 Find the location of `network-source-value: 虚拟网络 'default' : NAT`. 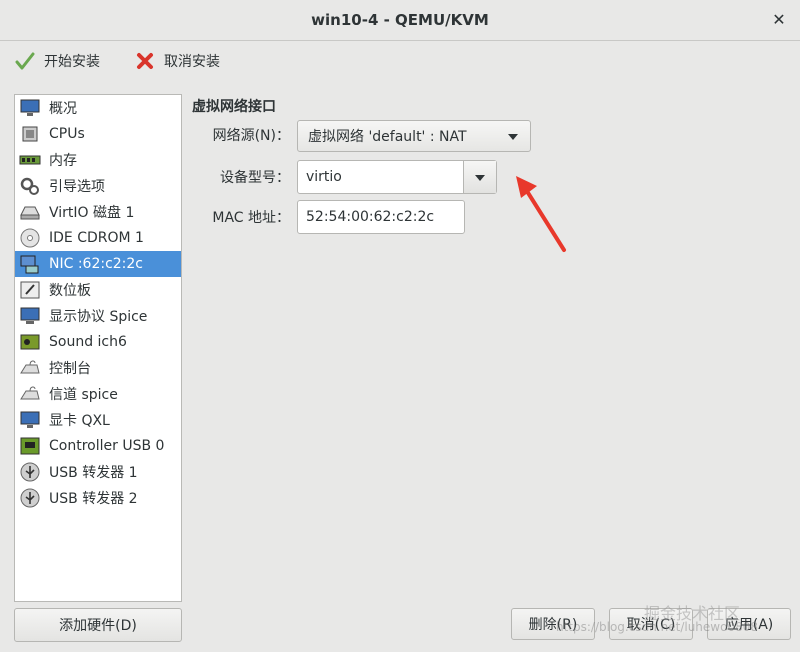

network-source-value: 虚拟网络 'default' : NAT is located at coordinates (387, 137).